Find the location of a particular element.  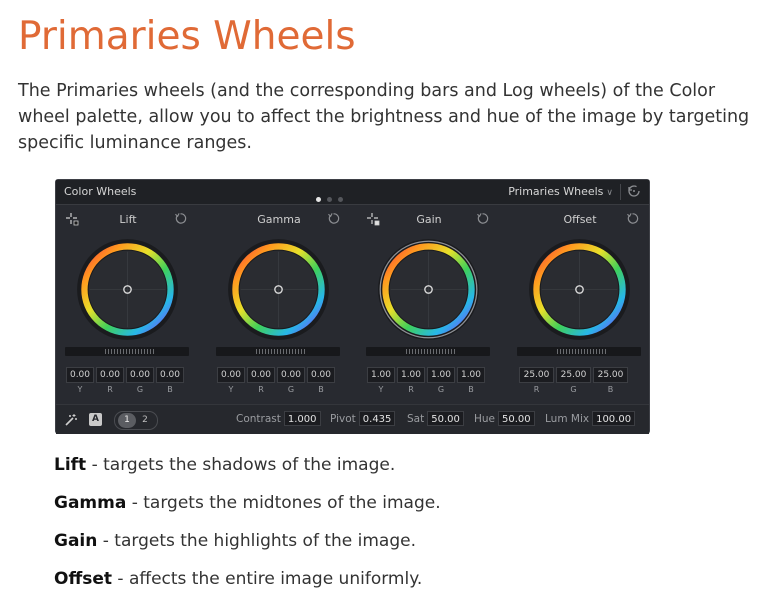

wheel-offset: Offset 25.00 25.00 25.00 RGB is located at coordinates (580, 301).